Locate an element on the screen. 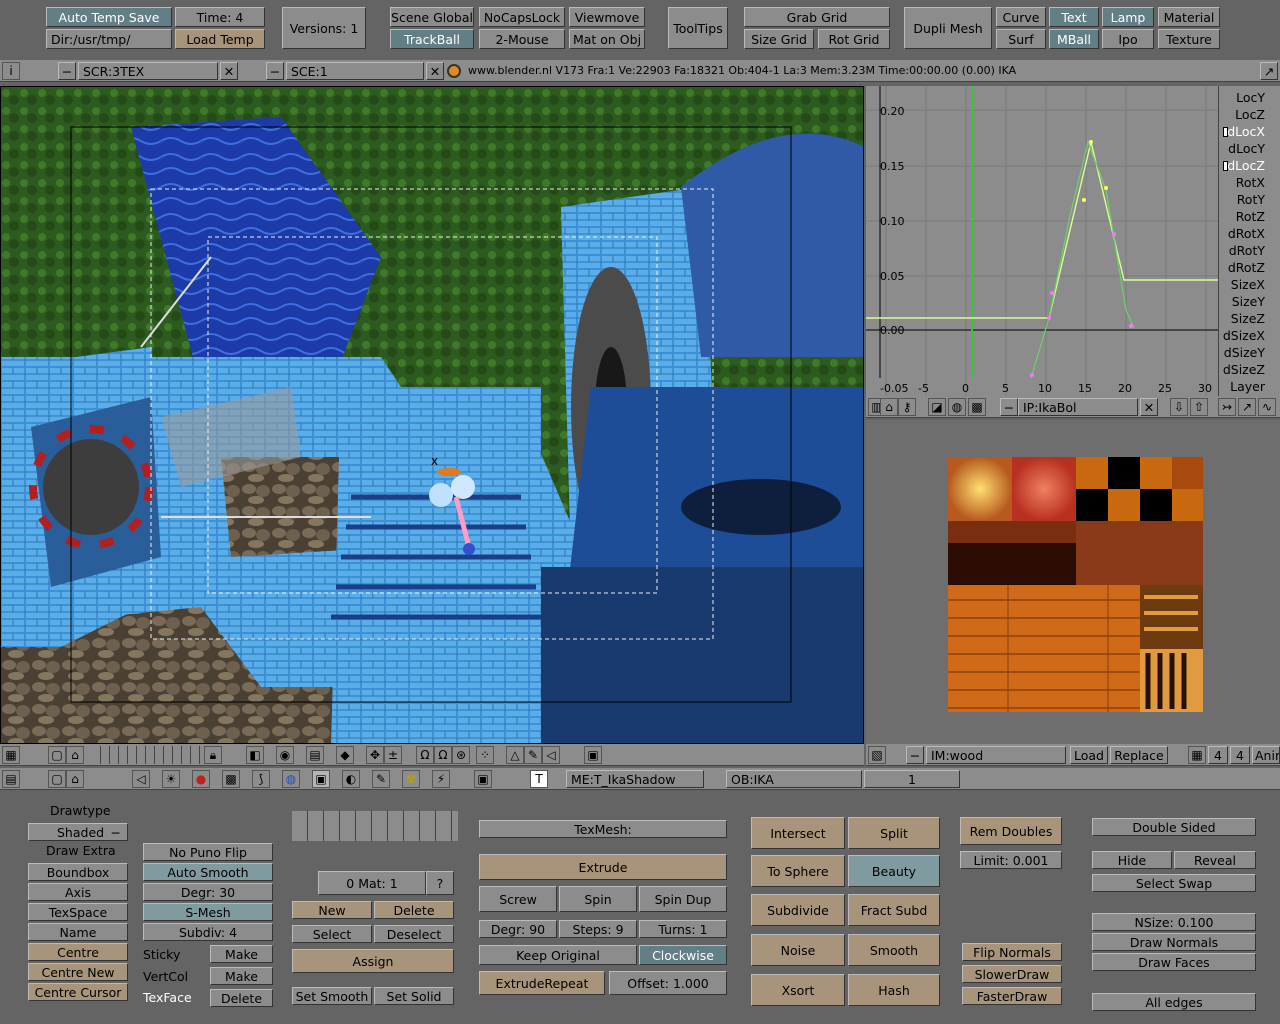  frame-field: 1 is located at coordinates (912, 779).